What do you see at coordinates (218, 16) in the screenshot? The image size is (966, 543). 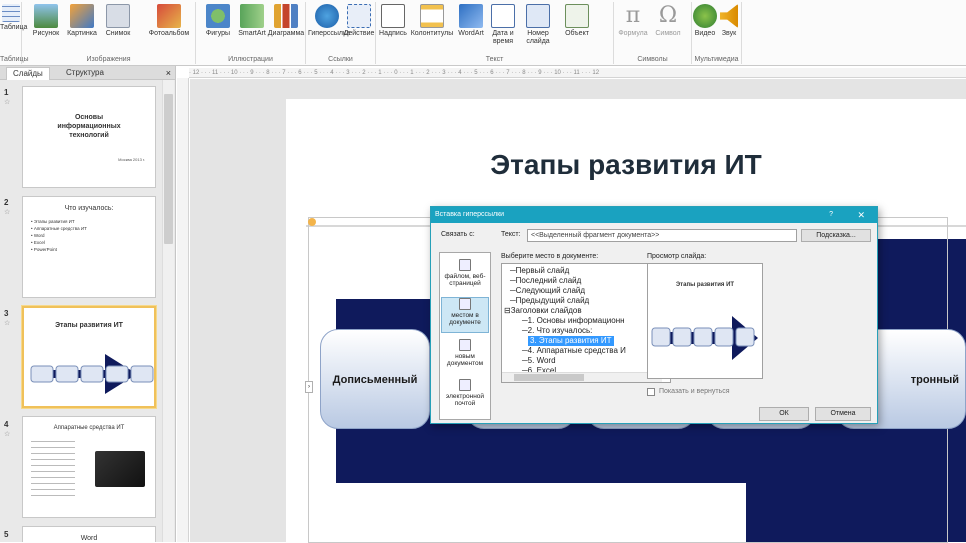 I see `shapes-icon` at bounding box center [218, 16].